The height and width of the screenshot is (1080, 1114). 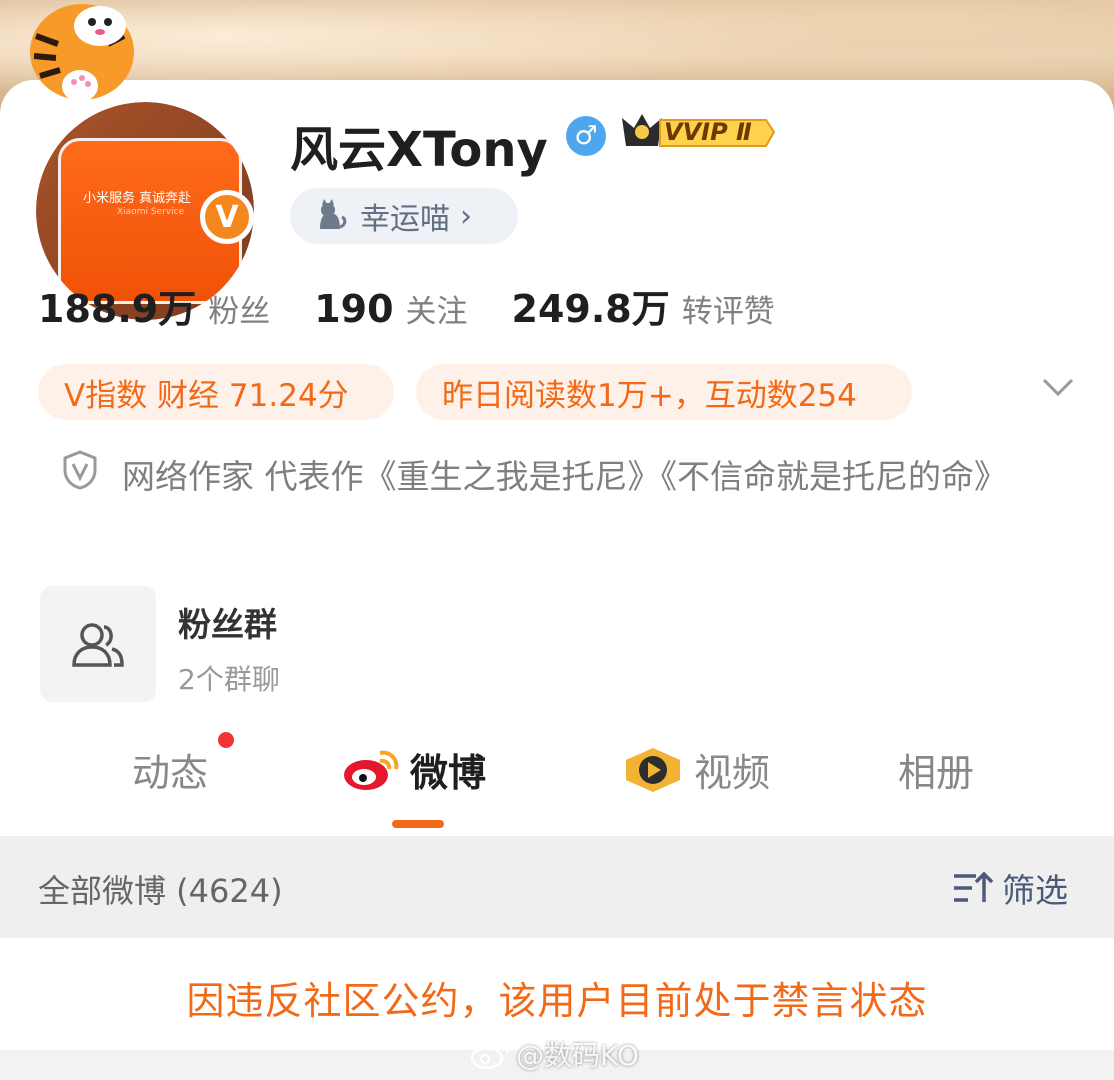 What do you see at coordinates (564, 476) in the screenshot?
I see `bio-text: 网络作家 代表作《重生之我是托尼》《不信命就是托尼的命》` at bounding box center [564, 476].